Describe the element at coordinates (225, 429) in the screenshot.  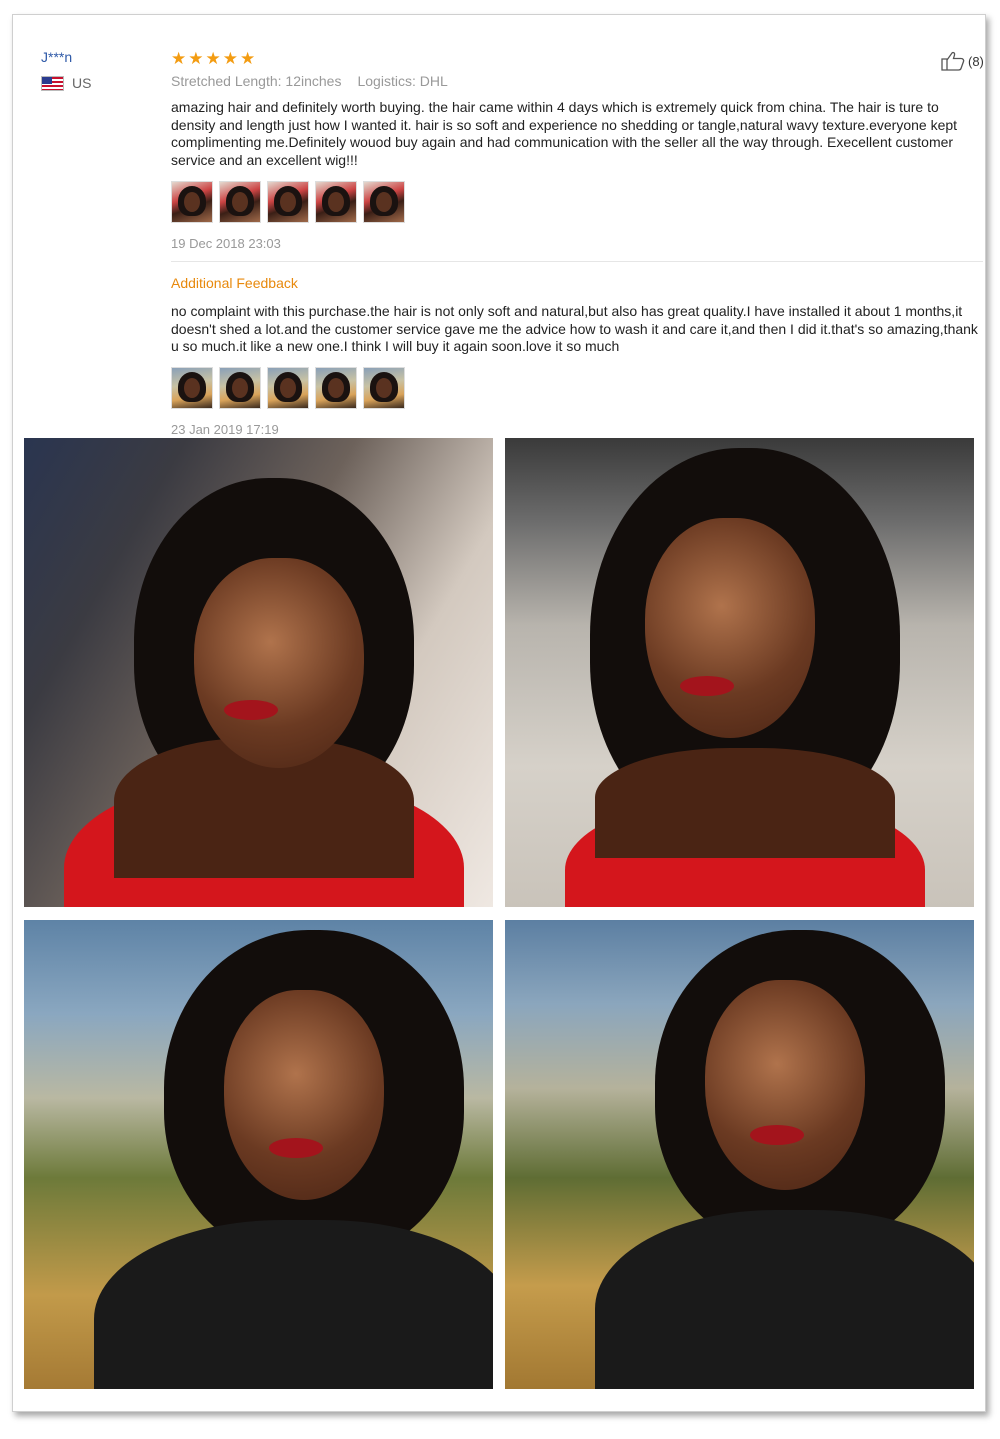
I see `additional-feedback-date: 23 Jan 2019 17:19` at that location.